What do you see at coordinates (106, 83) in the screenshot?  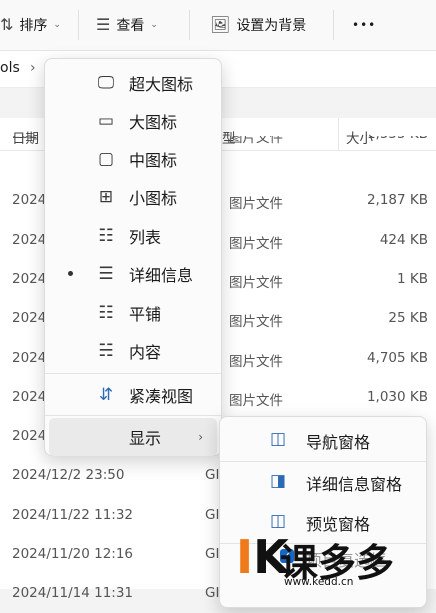 I see `monitor-large-icon: 🖵` at bounding box center [106, 83].